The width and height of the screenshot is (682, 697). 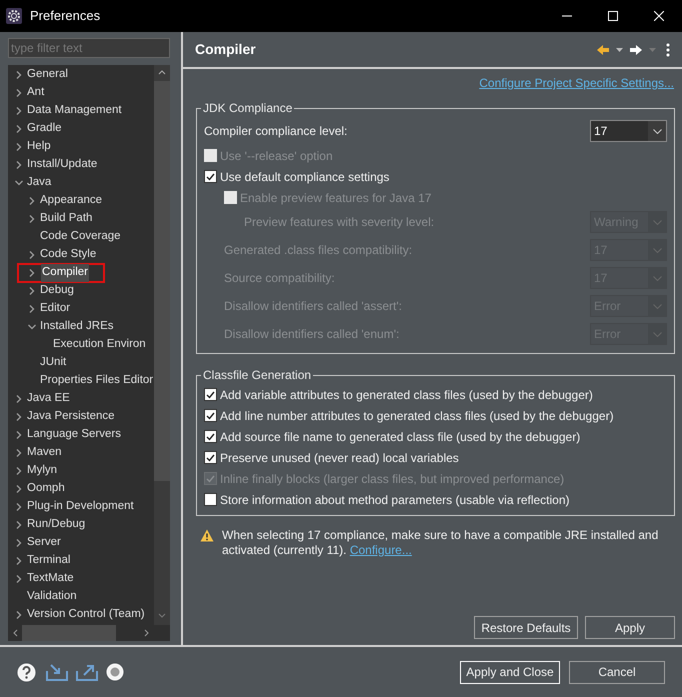 I want to click on tree-item: Debug, so click(x=57, y=291).